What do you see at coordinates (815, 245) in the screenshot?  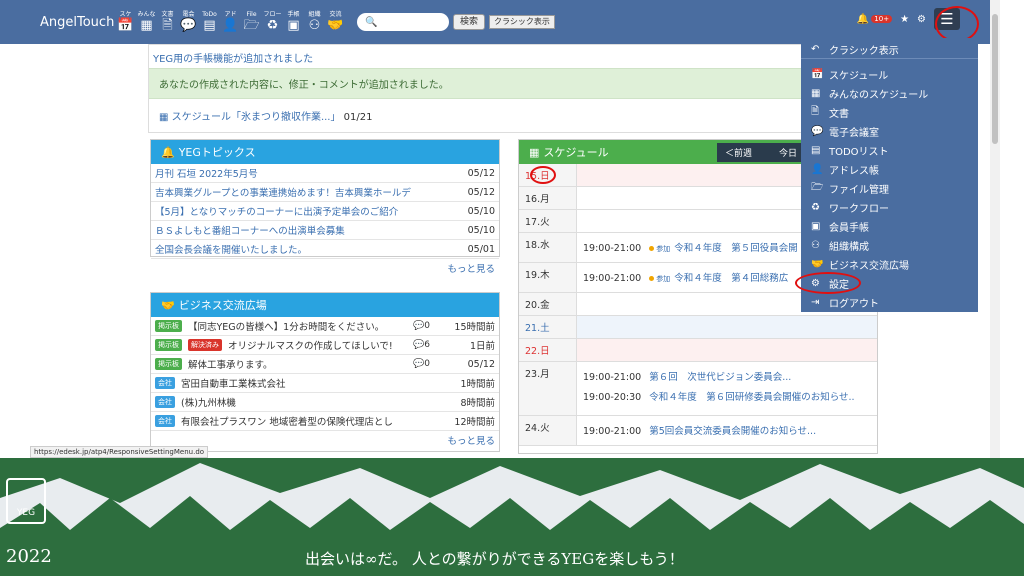 I see `org-icon: ⚇` at bounding box center [815, 245].